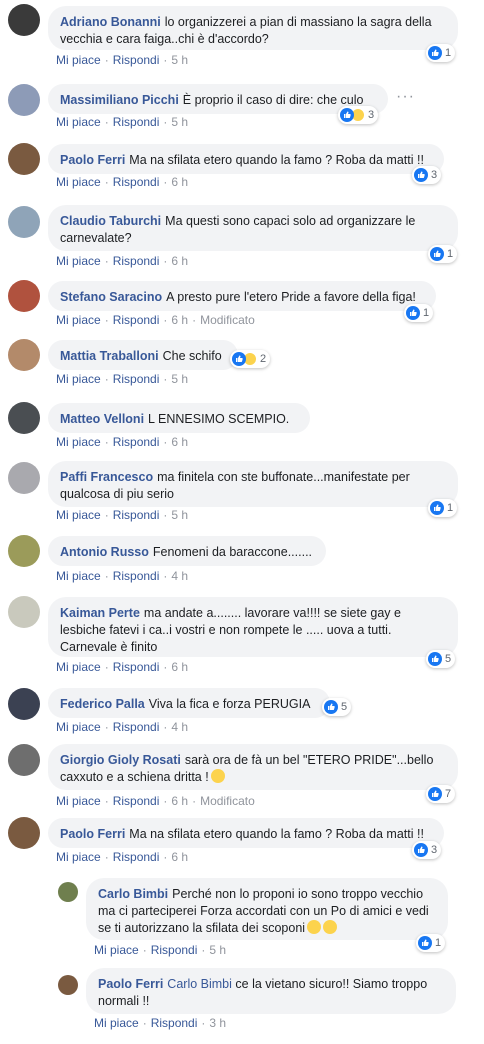  What do you see at coordinates (110, 221) in the screenshot?
I see `comment-author: Claudio Taburchi` at bounding box center [110, 221].